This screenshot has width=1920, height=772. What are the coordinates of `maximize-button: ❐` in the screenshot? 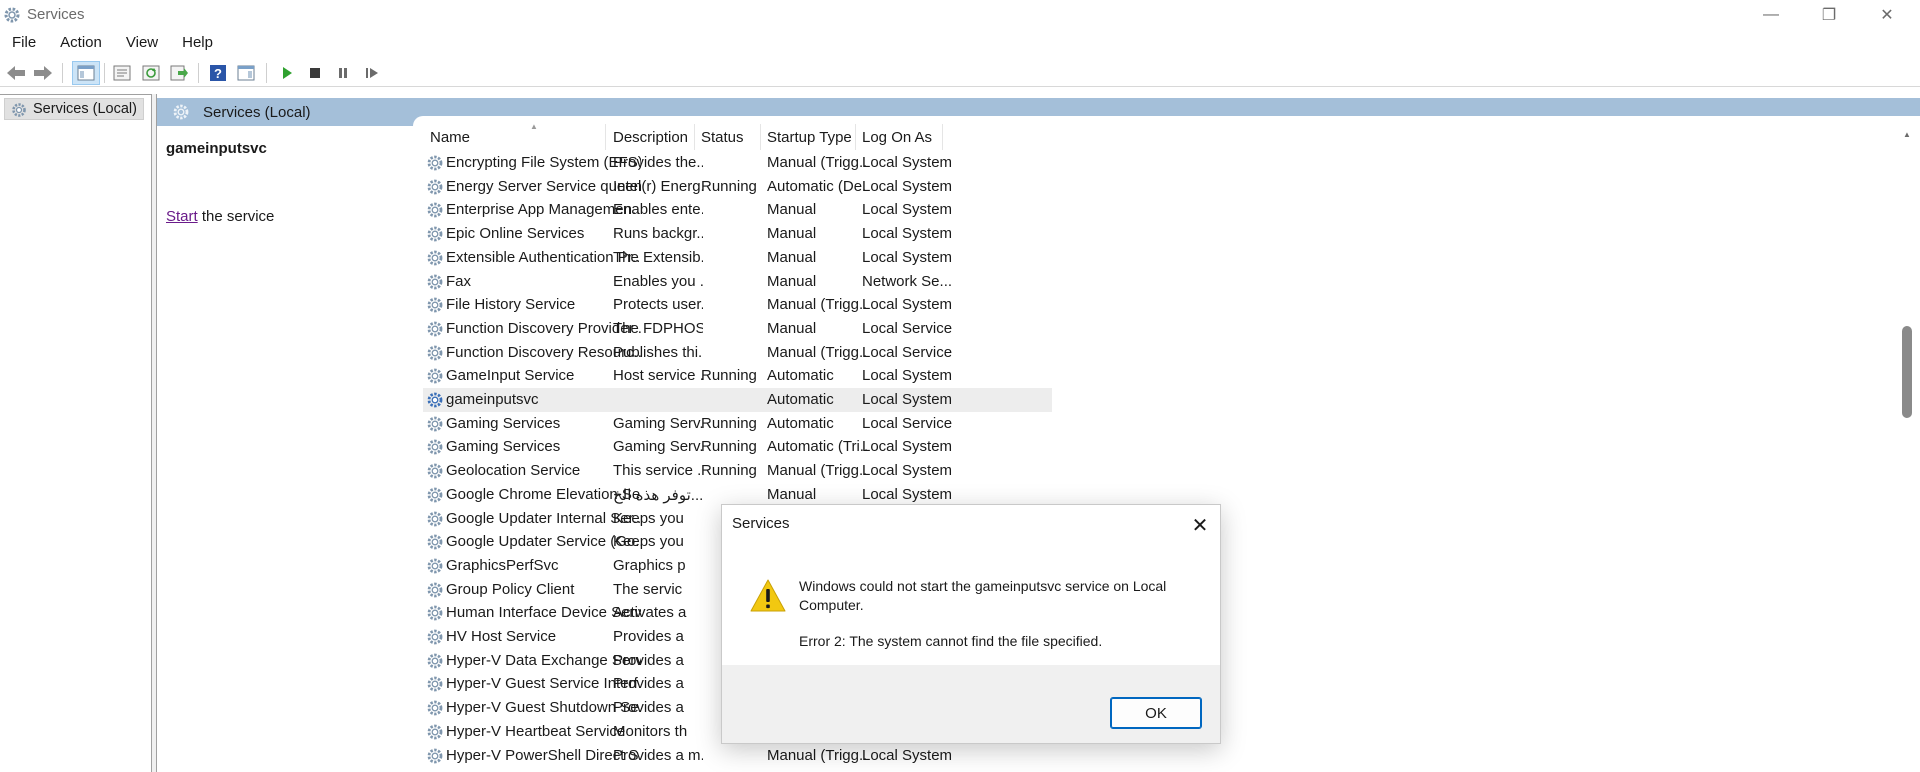 It's located at (1829, 15).